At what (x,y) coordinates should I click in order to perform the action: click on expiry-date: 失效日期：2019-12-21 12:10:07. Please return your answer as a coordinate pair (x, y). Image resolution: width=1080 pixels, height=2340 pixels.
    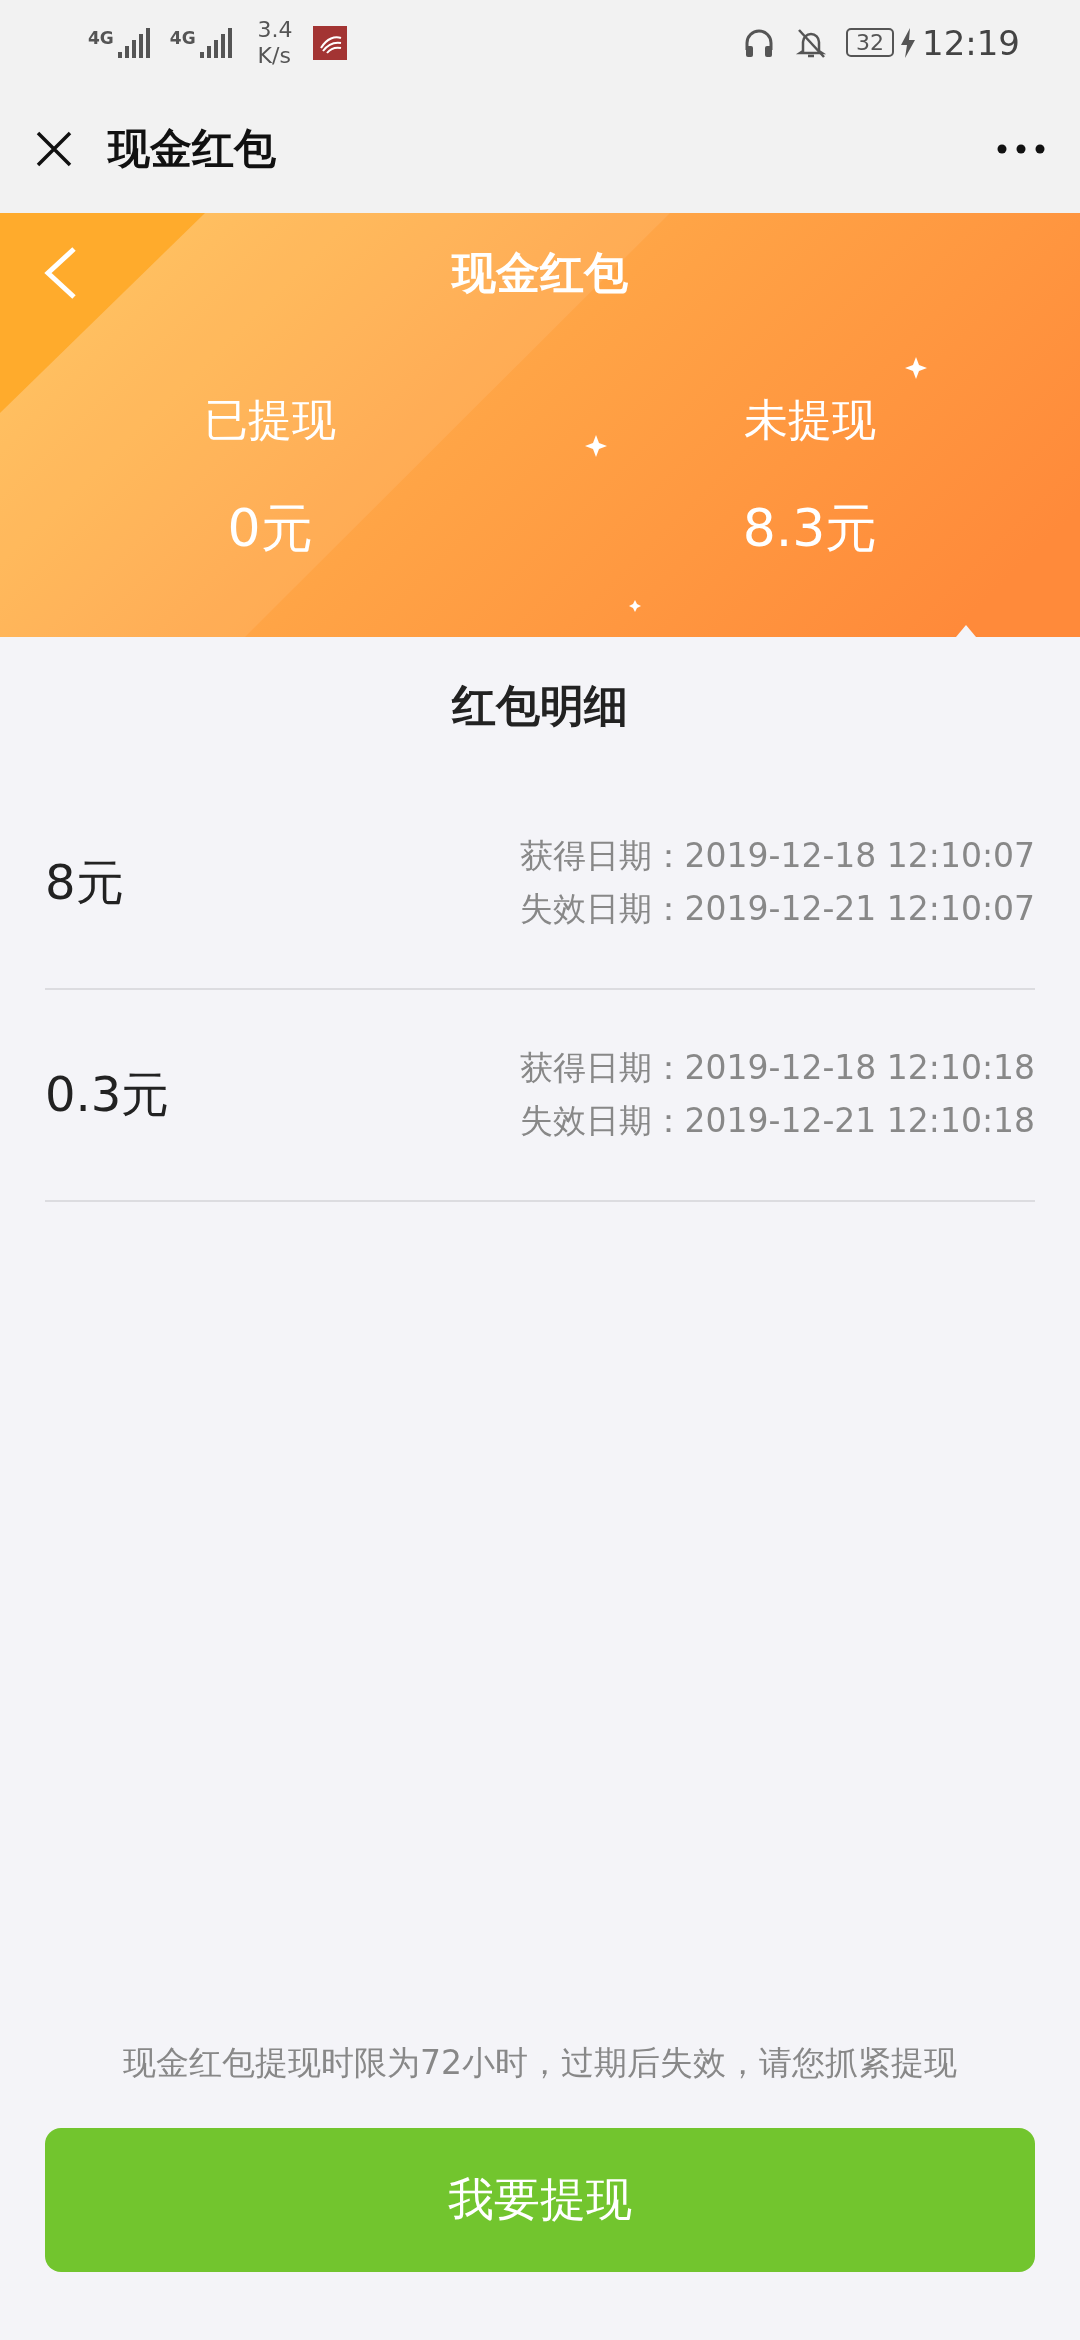
    Looking at the image, I should click on (777, 909).